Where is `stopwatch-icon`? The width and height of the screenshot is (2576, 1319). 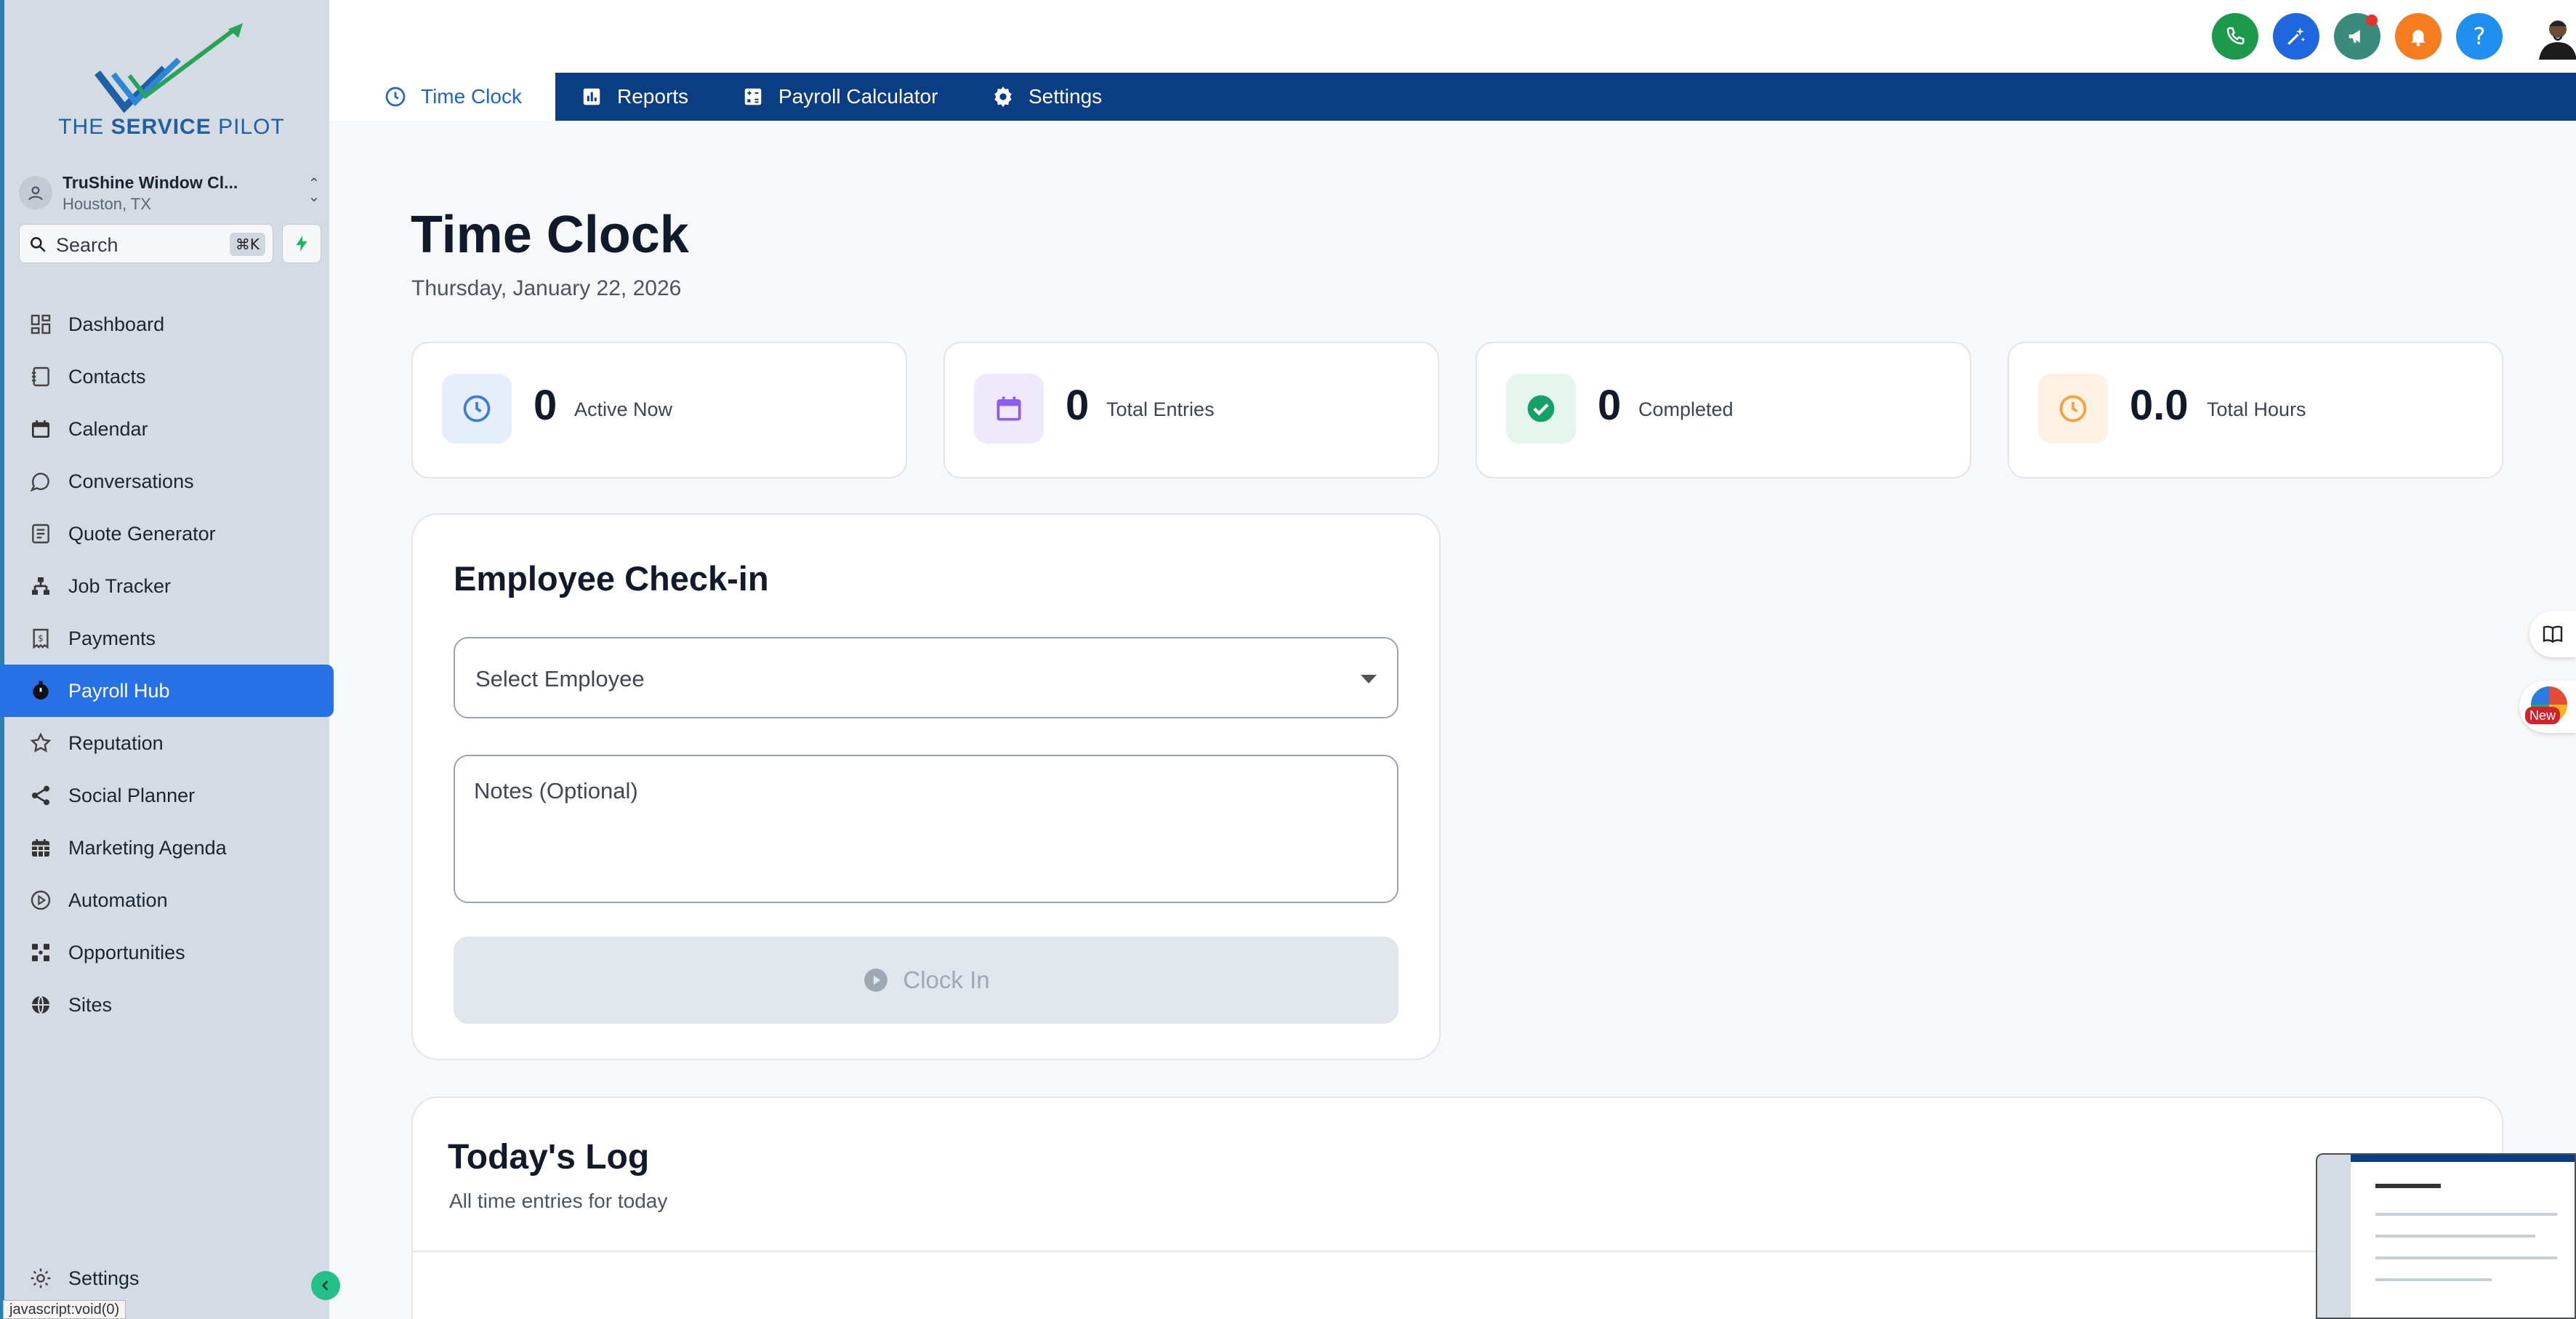
stopwatch-icon is located at coordinates (41, 691).